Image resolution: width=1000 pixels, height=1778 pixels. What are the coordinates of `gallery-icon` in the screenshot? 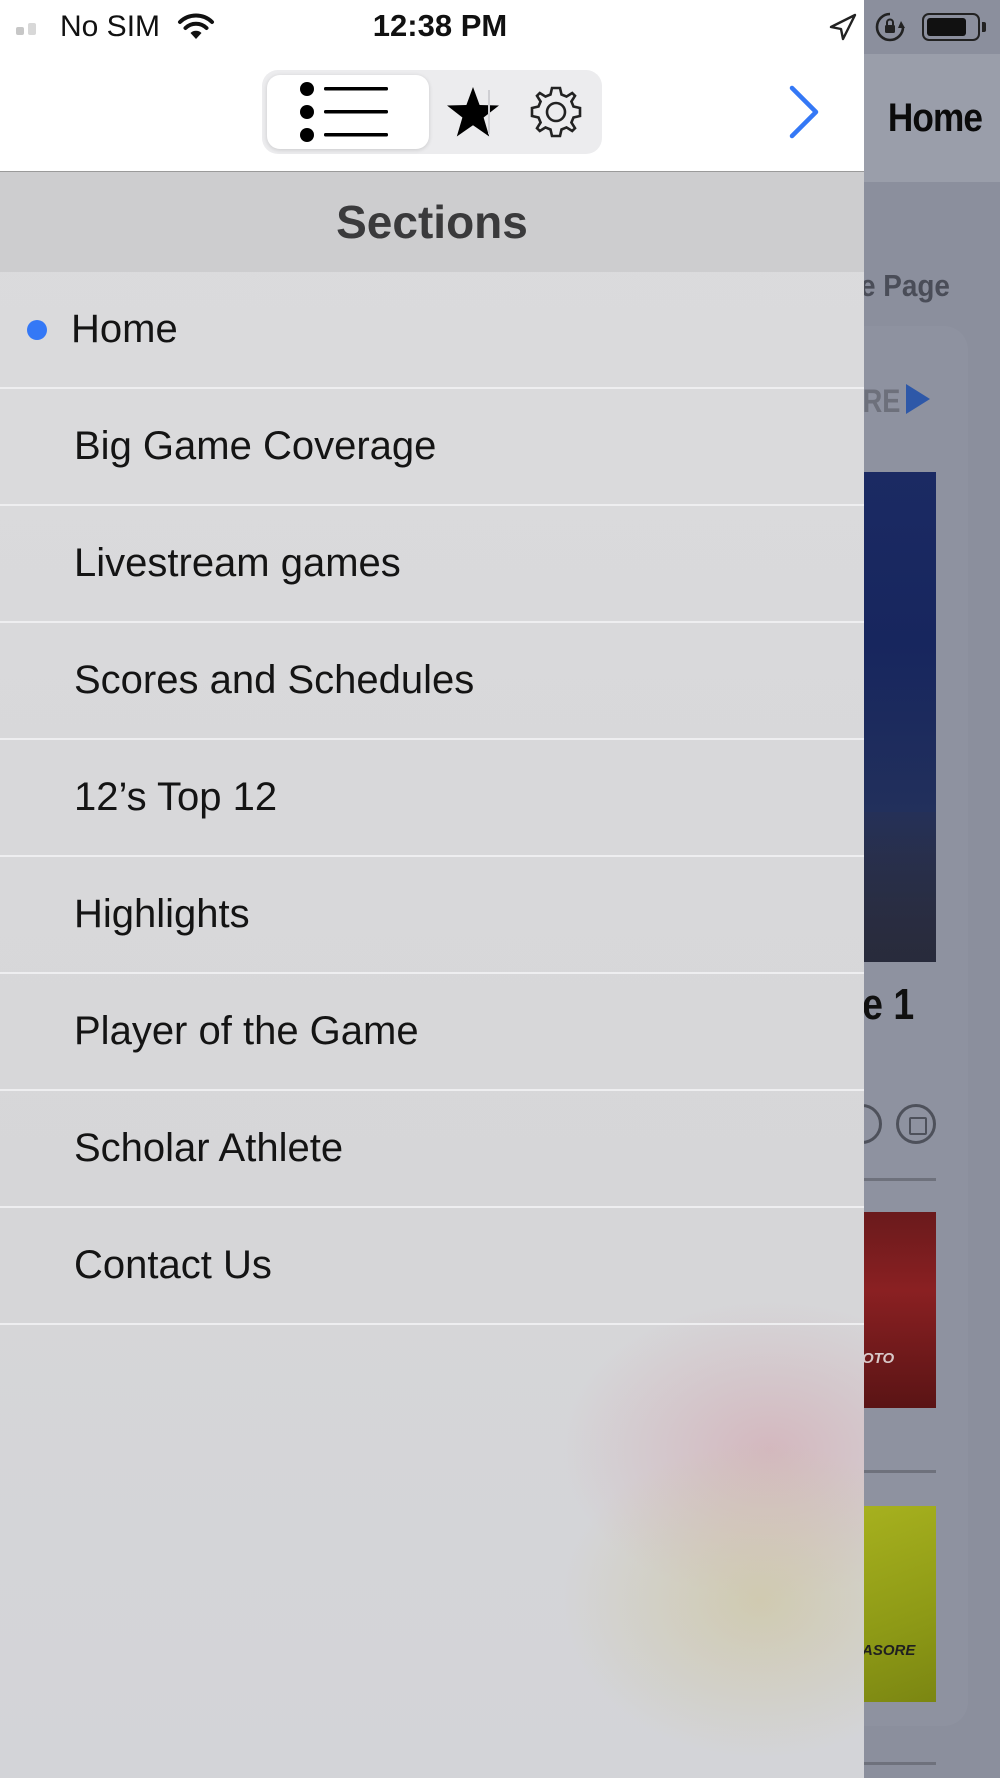 It's located at (916, 1124).